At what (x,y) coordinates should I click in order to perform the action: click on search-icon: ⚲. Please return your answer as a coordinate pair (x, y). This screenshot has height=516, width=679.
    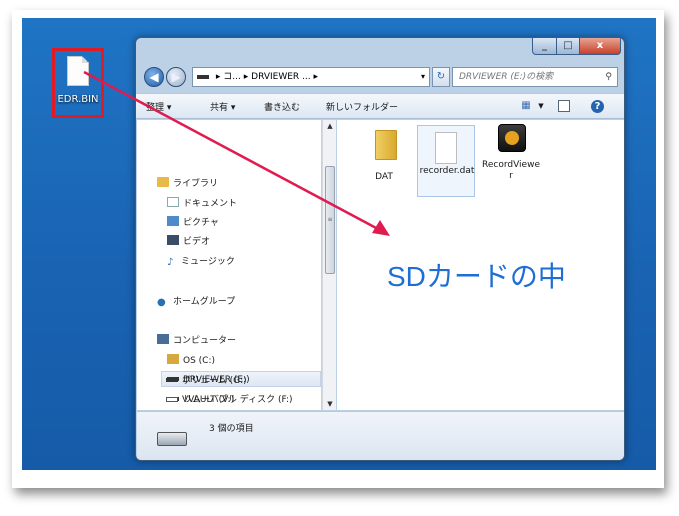
    Looking at the image, I should click on (608, 77).